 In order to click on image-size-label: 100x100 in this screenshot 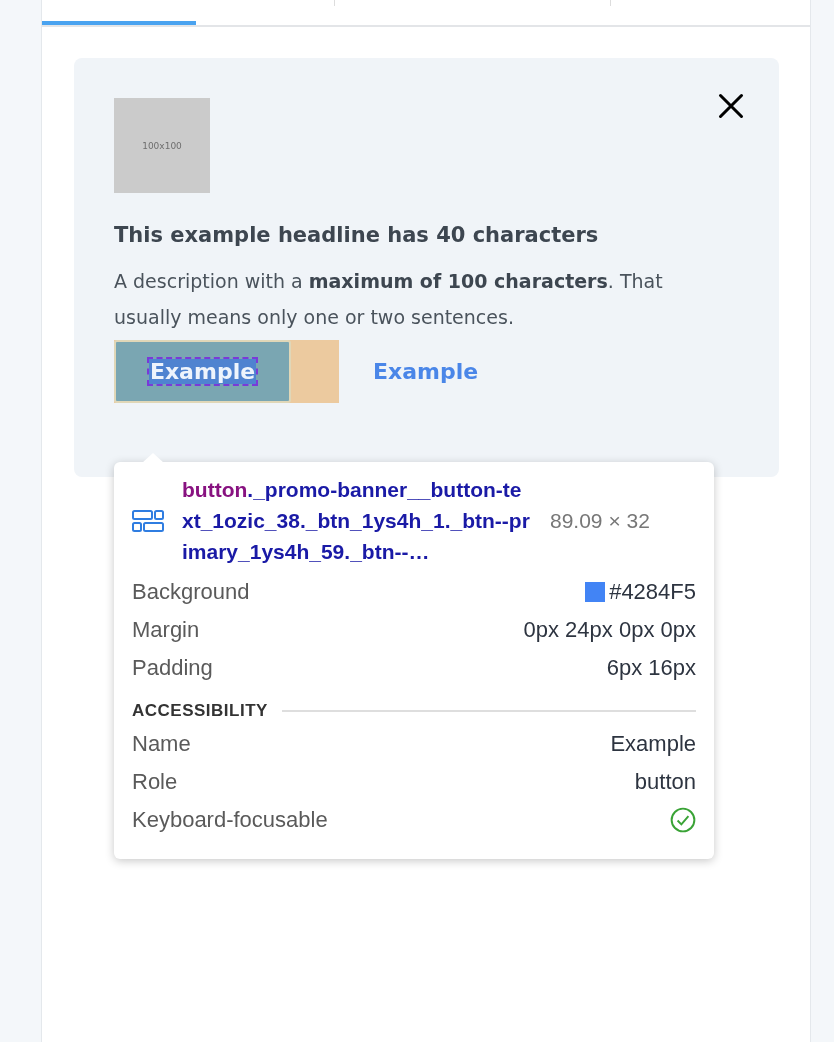, I will do `click(162, 145)`.